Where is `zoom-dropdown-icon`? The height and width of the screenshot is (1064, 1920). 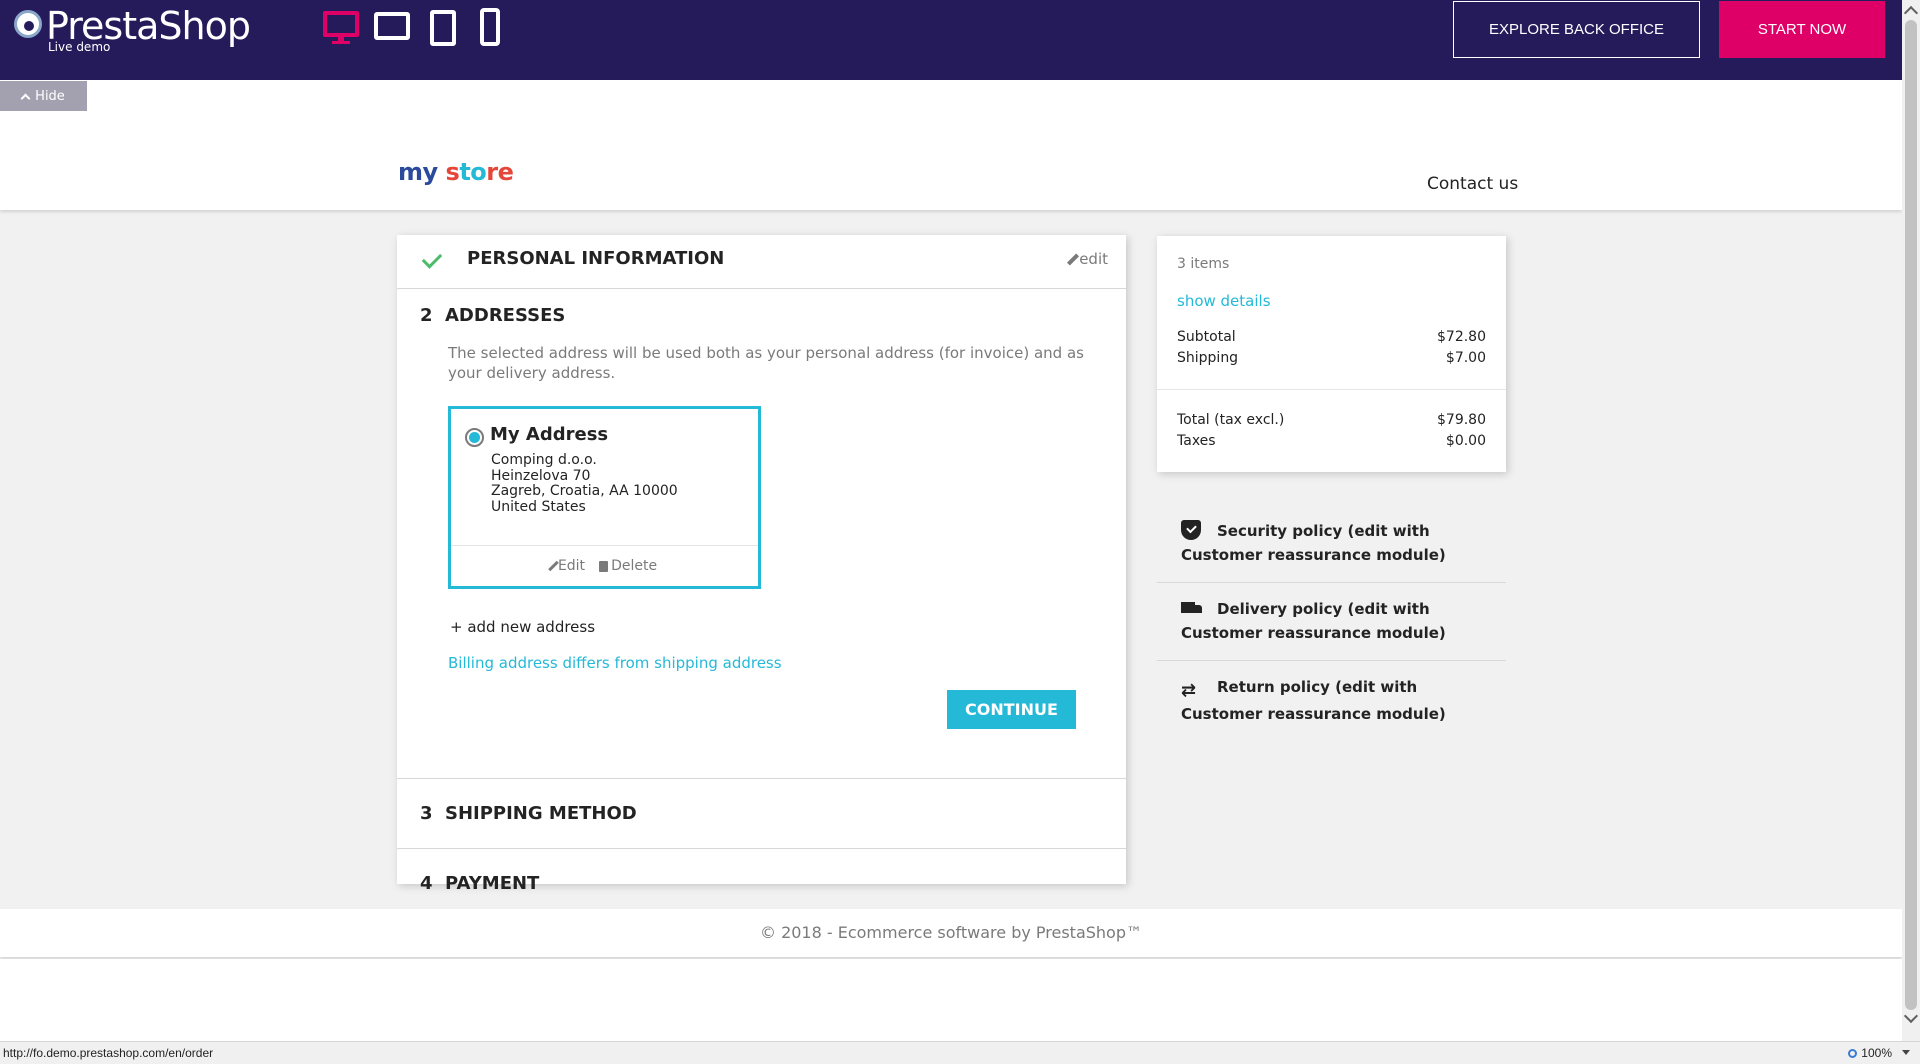
zoom-dropdown-icon is located at coordinates (1906, 1052).